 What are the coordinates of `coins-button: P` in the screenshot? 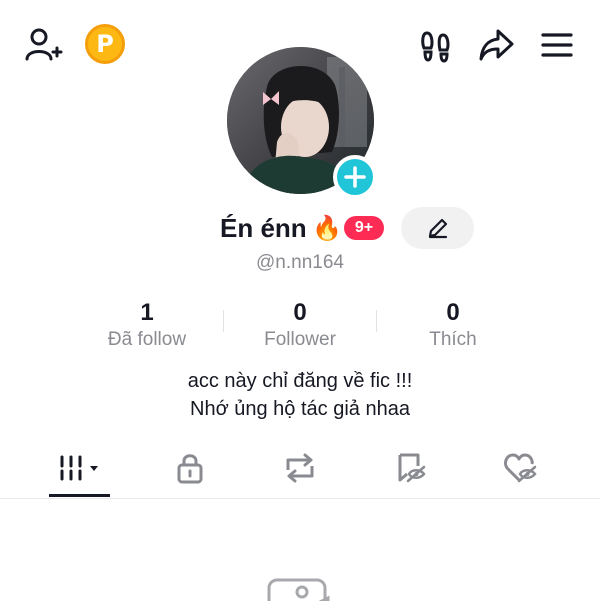 It's located at (105, 44).